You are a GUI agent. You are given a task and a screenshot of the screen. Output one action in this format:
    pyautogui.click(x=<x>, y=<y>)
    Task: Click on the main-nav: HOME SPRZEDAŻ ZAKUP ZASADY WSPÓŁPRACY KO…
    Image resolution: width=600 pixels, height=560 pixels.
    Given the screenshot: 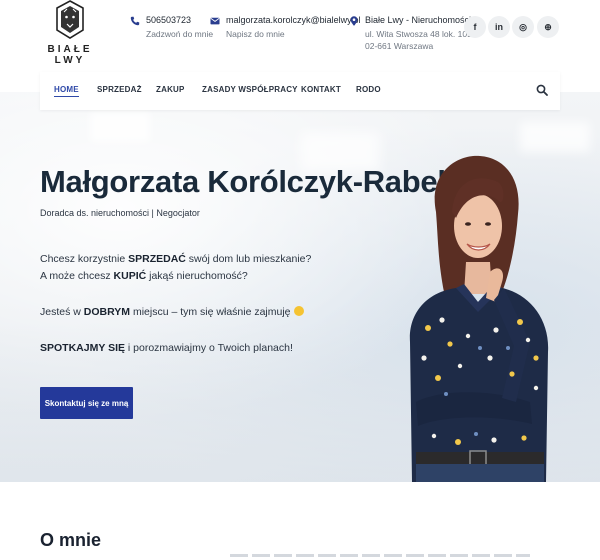 What is the action you would take?
    pyautogui.click(x=300, y=91)
    